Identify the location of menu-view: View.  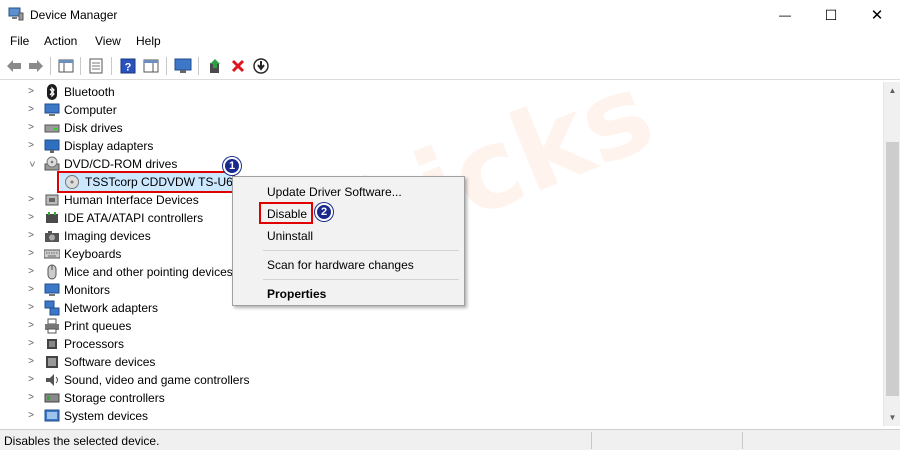
(108, 41).